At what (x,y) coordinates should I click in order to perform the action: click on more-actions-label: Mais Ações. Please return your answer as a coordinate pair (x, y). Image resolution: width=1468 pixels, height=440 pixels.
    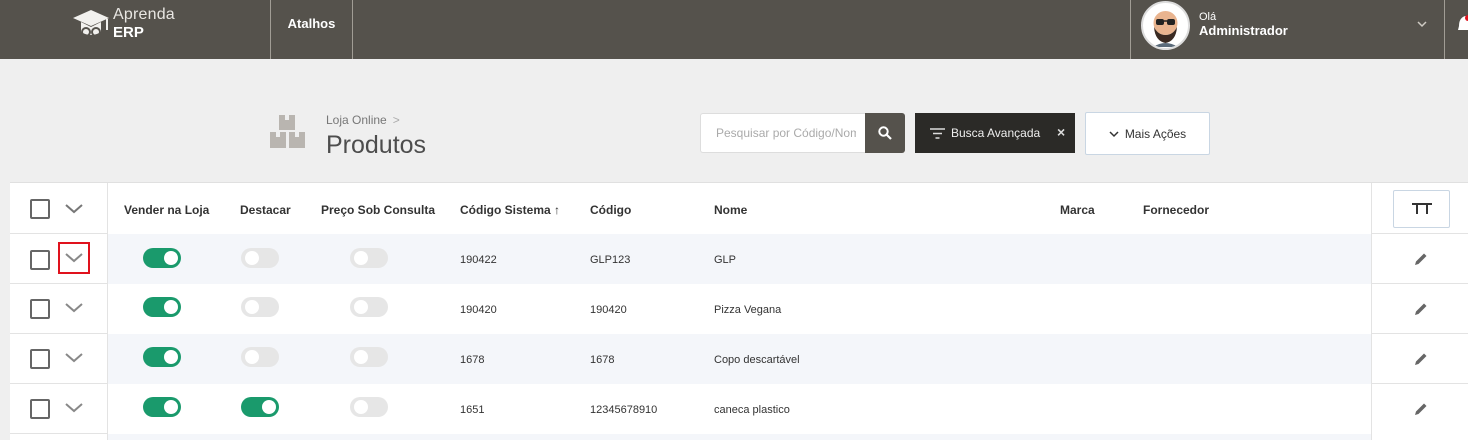
    Looking at the image, I should click on (1155, 133).